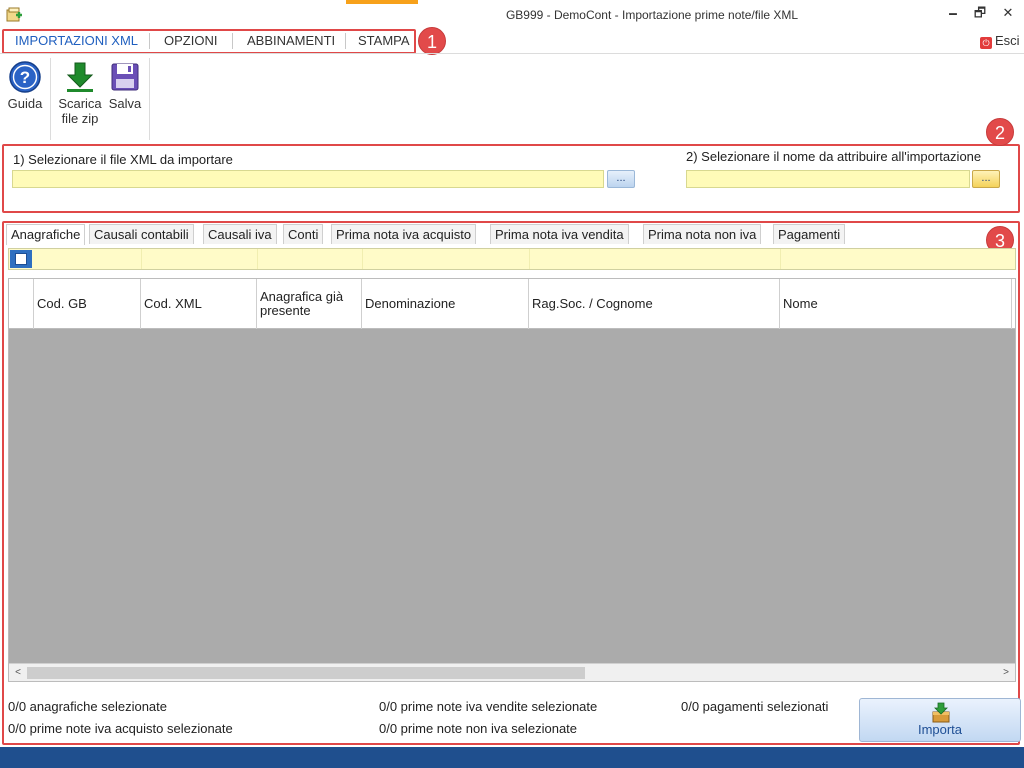 The image size is (1024, 768). Describe the element at coordinates (87, 304) in the screenshot. I see `column-header-cod-gb: Cod. GB` at that location.